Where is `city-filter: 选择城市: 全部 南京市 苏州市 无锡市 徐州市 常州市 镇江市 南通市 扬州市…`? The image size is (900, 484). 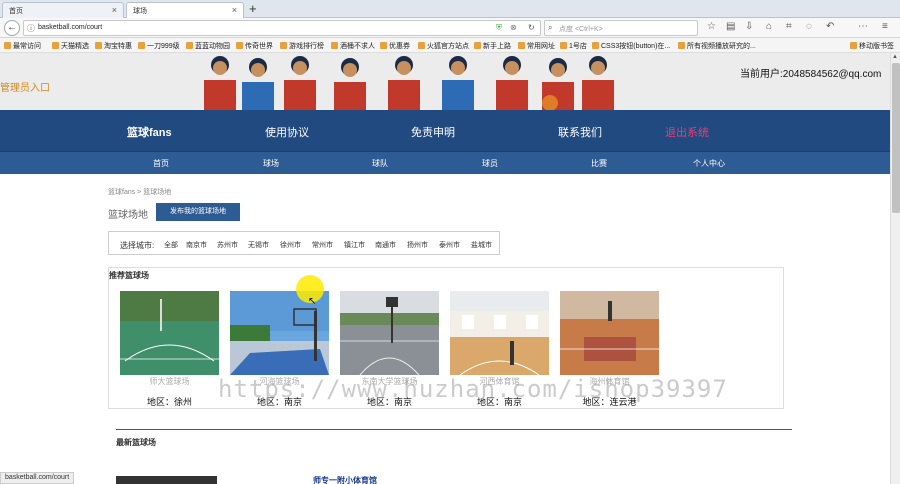
city-filter: 选择城市: 全部 南京市 苏州市 无锡市 徐州市 常州市 镇江市 南通市 扬州市… is located at coordinates (304, 243).